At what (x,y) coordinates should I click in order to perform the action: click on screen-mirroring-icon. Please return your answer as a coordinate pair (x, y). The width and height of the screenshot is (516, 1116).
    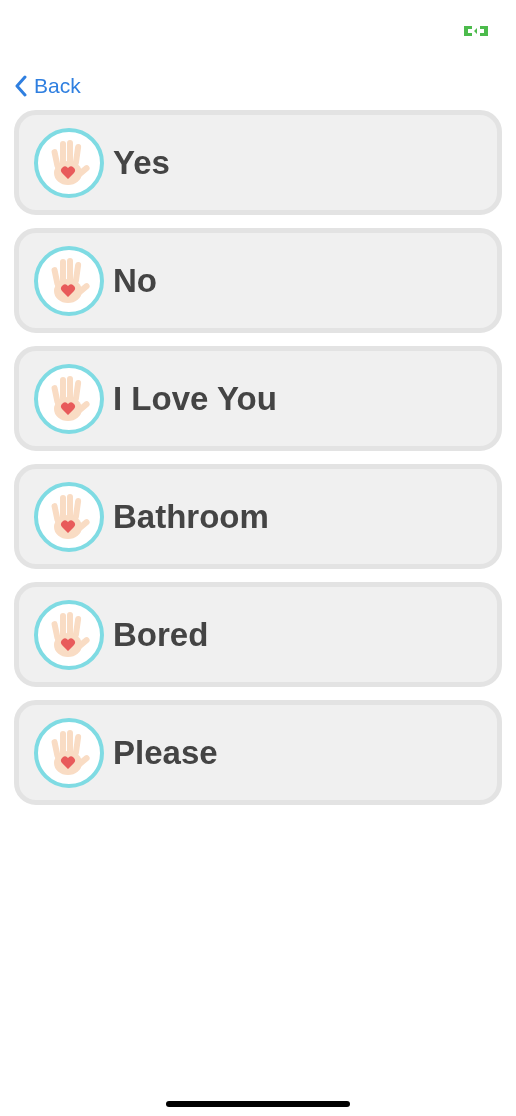
    Looking at the image, I should click on (476, 31).